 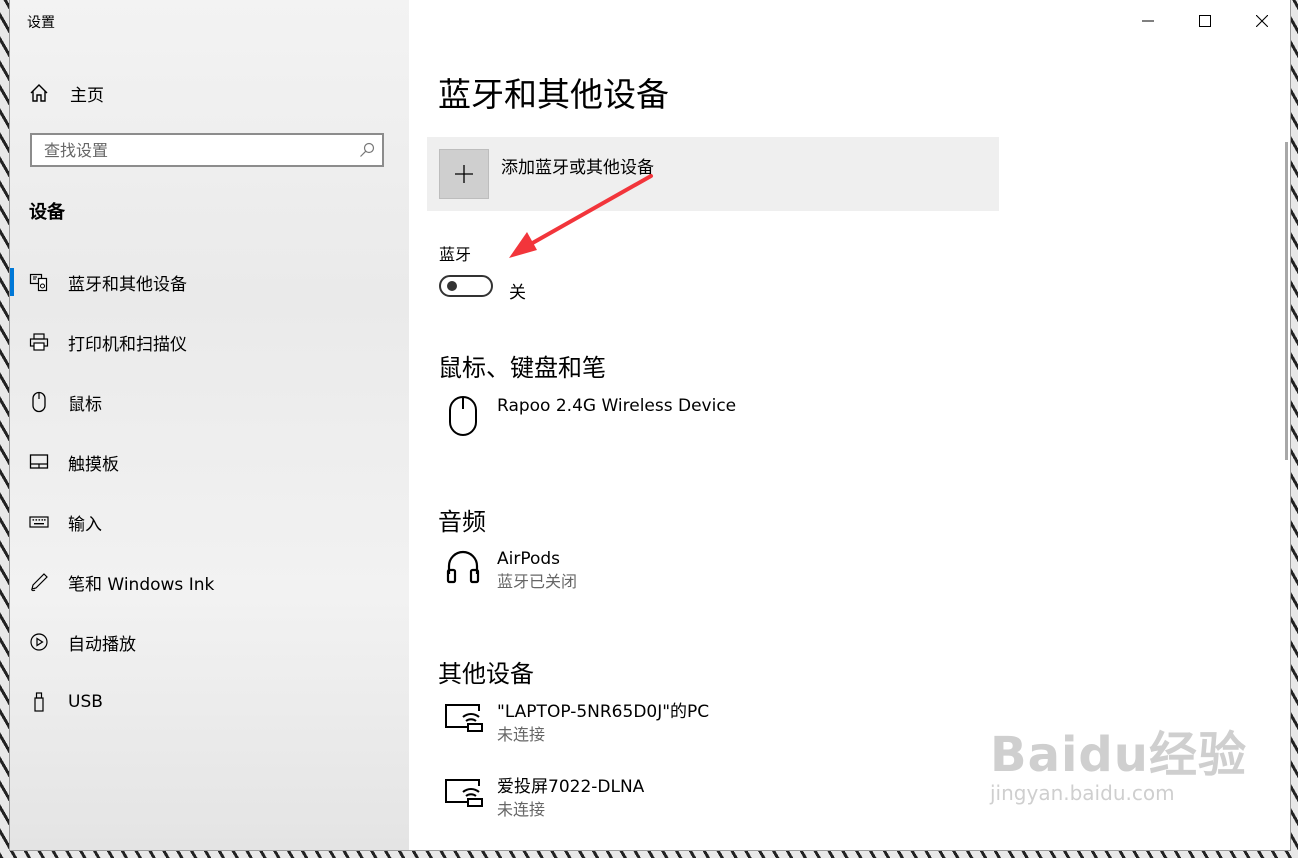 I want to click on device-item: 爱投屏7022-DLNA 未连接, so click(x=543, y=799).